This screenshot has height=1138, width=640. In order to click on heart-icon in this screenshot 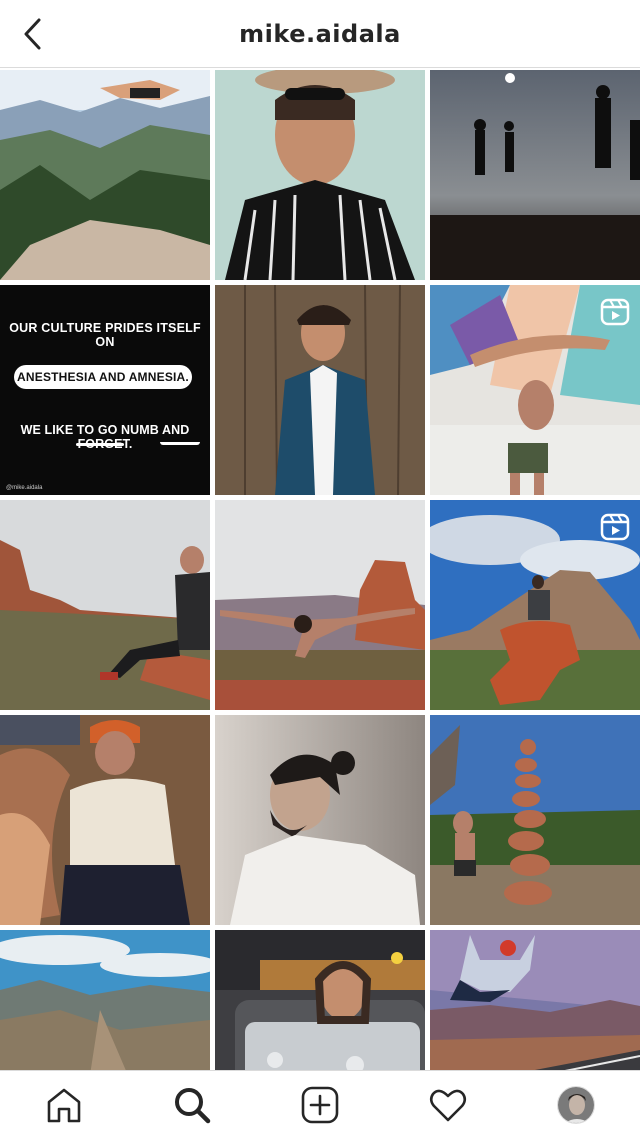, I will do `click(448, 1105)`.